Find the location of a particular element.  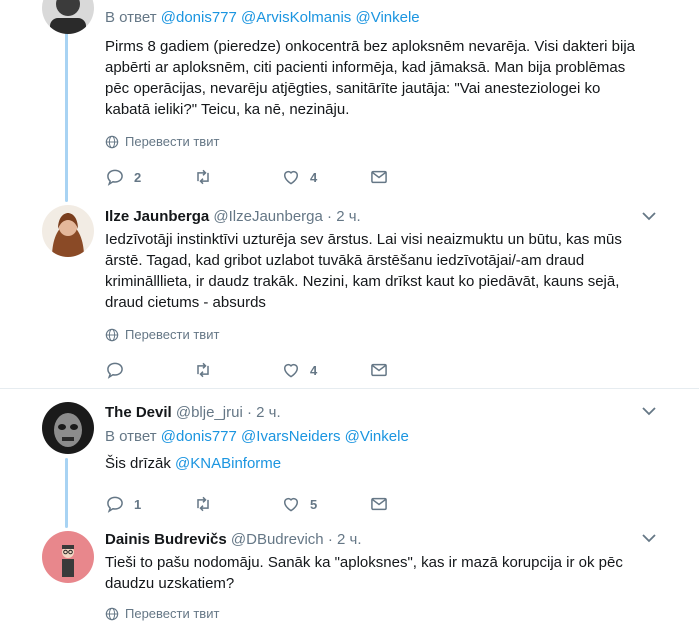

display-name: Ilze Jaunberga is located at coordinates (157, 216).